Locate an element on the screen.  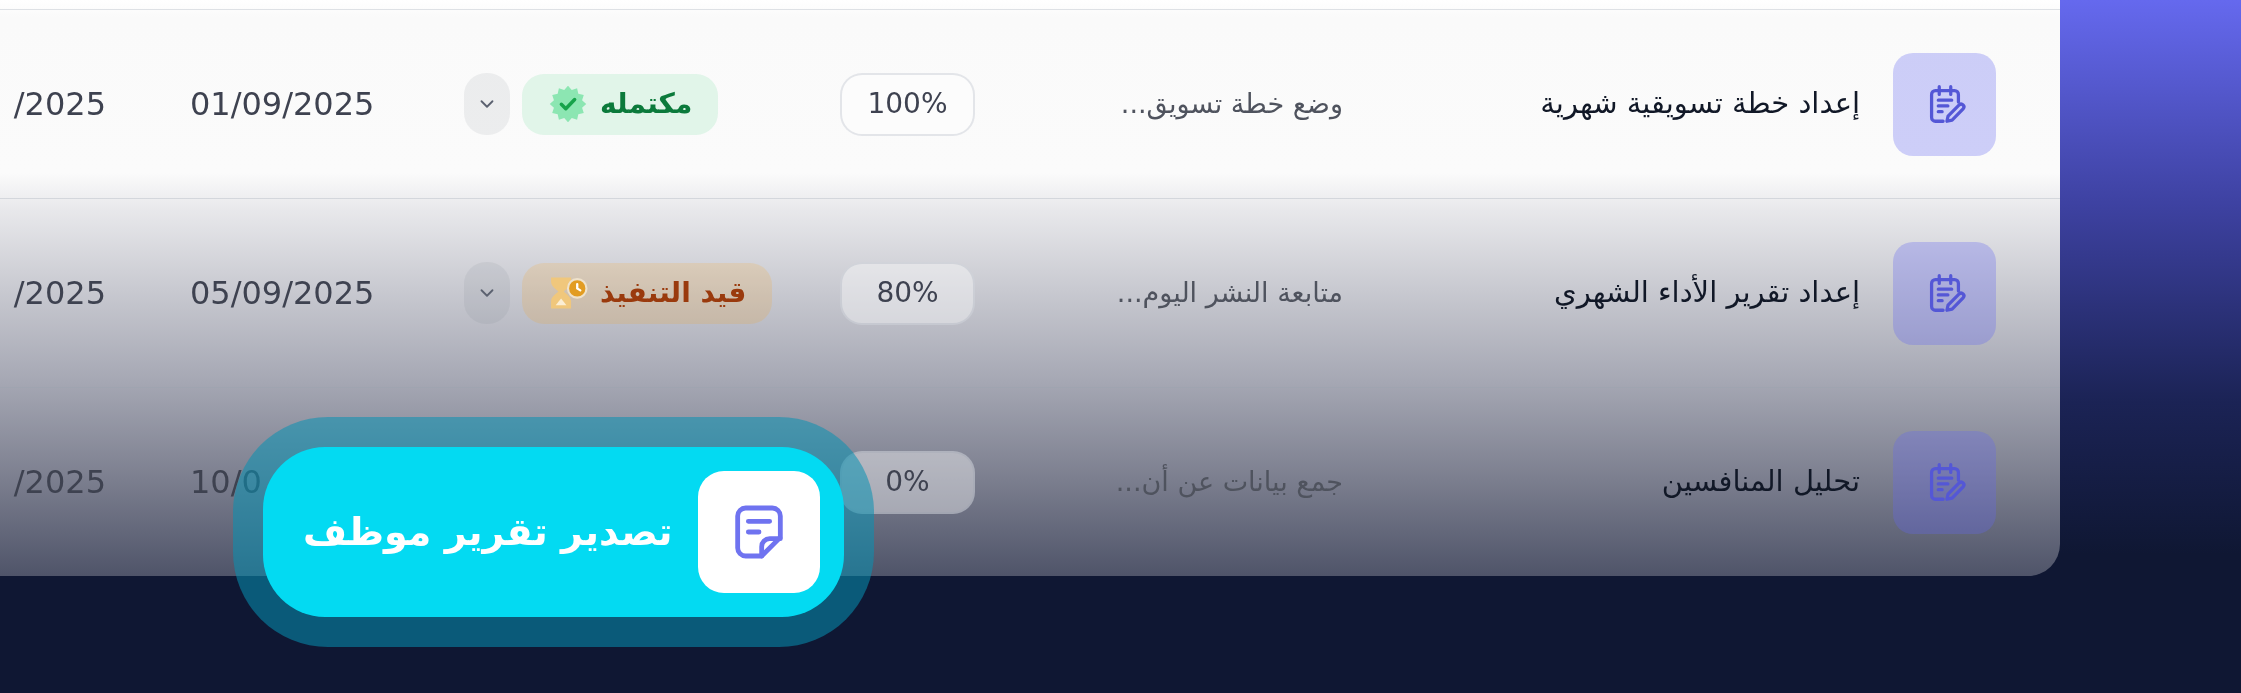
progress-percent: 100% is located at coordinates (907, 104).